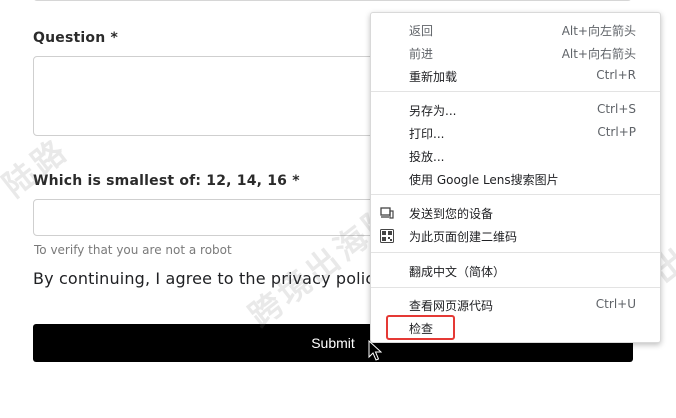 This screenshot has width=676, height=418. Describe the element at coordinates (333, 343) in the screenshot. I see `submit-button-label: Submit` at that location.